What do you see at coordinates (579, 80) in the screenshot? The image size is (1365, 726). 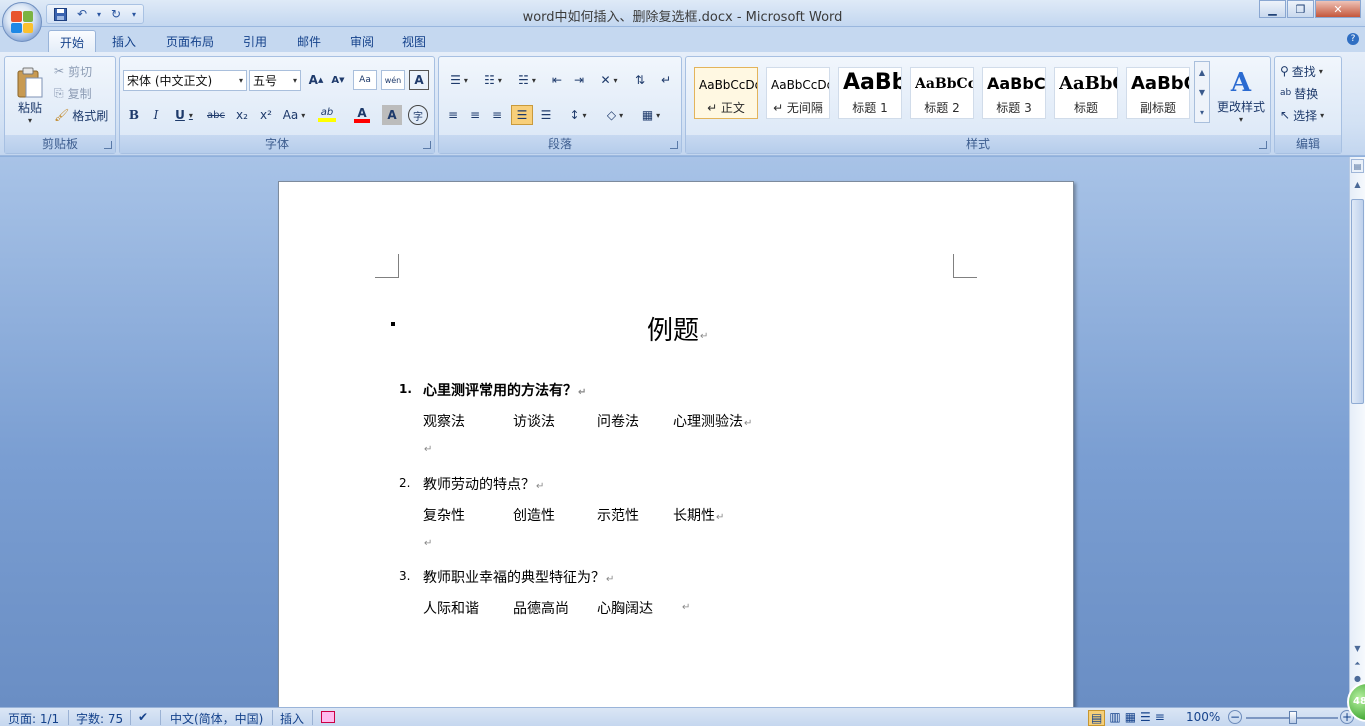 I see `increase-indent-button: ⇥` at bounding box center [579, 80].